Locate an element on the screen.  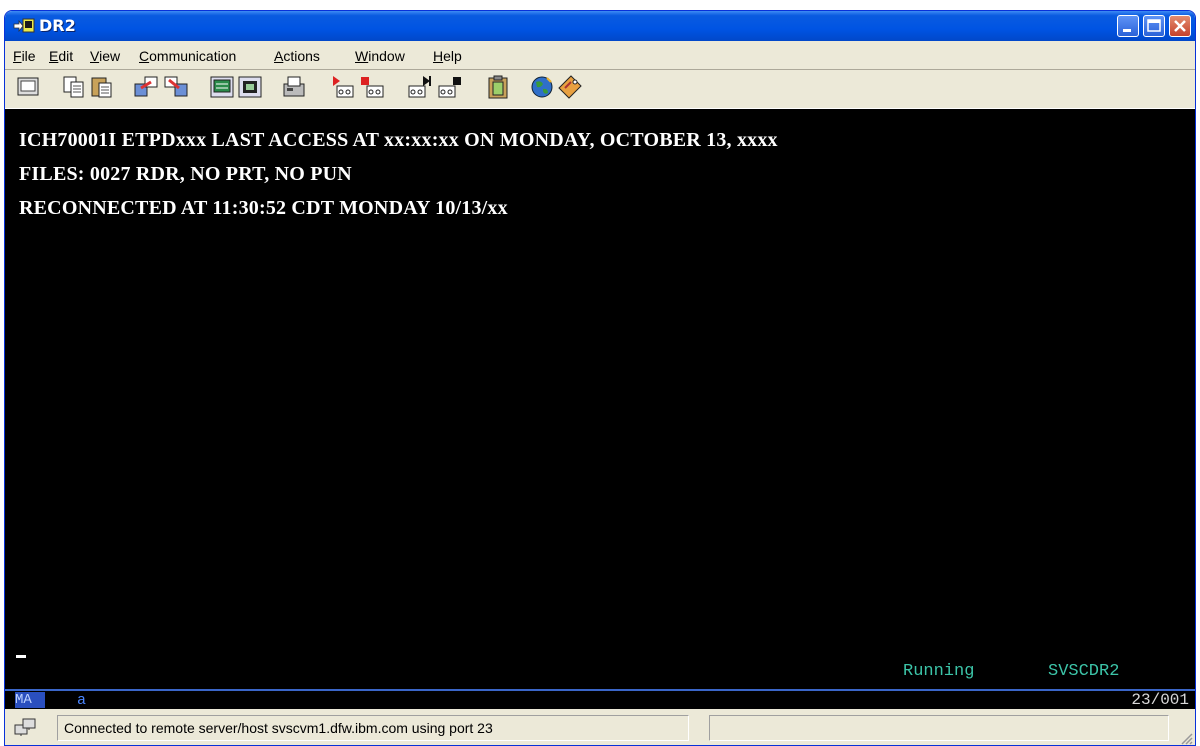
terminal-host-id: SVSCDR2 is located at coordinates (1084, 671).